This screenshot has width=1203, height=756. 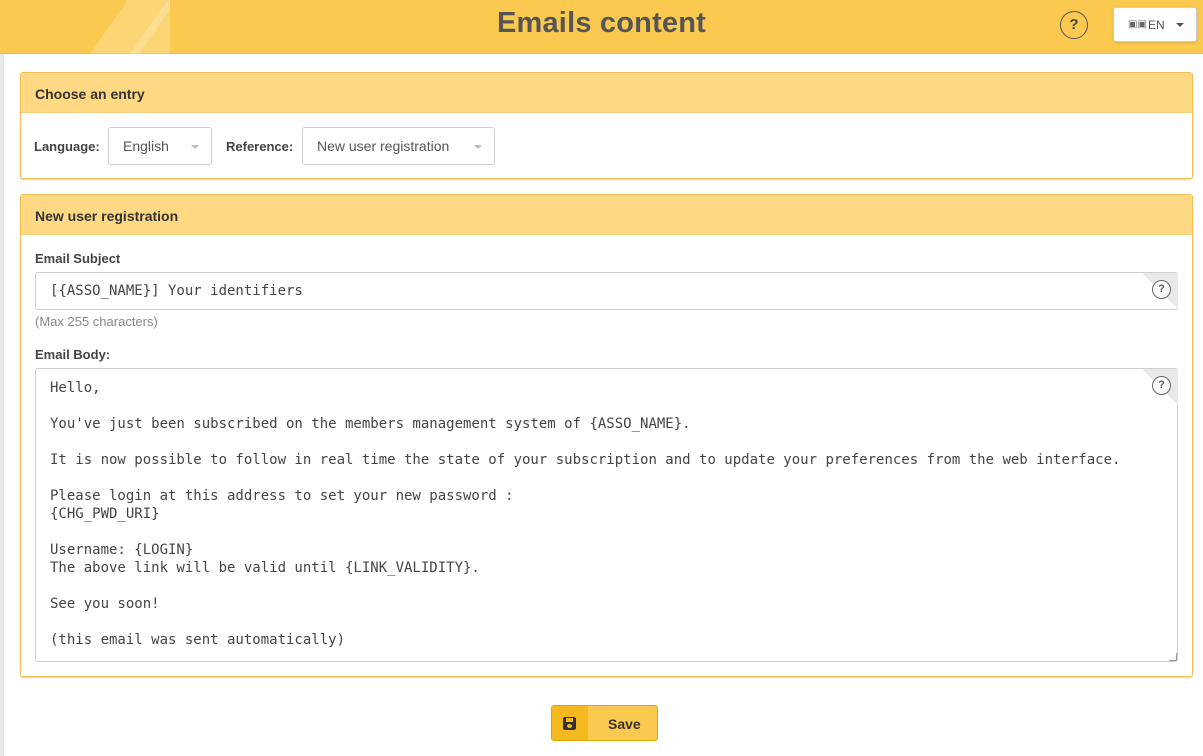 I want to click on language-select-value: English, so click(x=146, y=146).